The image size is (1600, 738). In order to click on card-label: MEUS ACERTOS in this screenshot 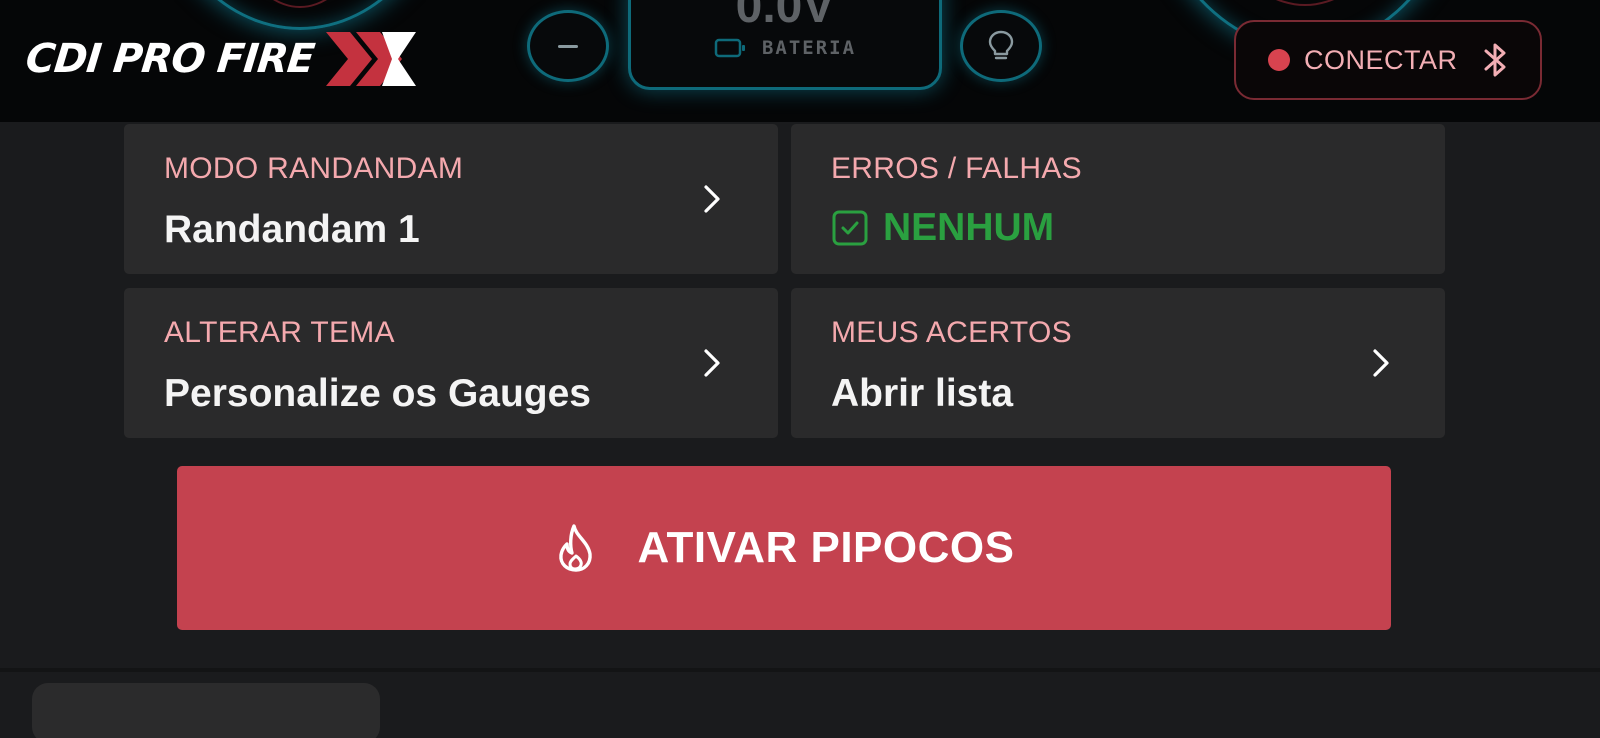, I will do `click(951, 332)`.